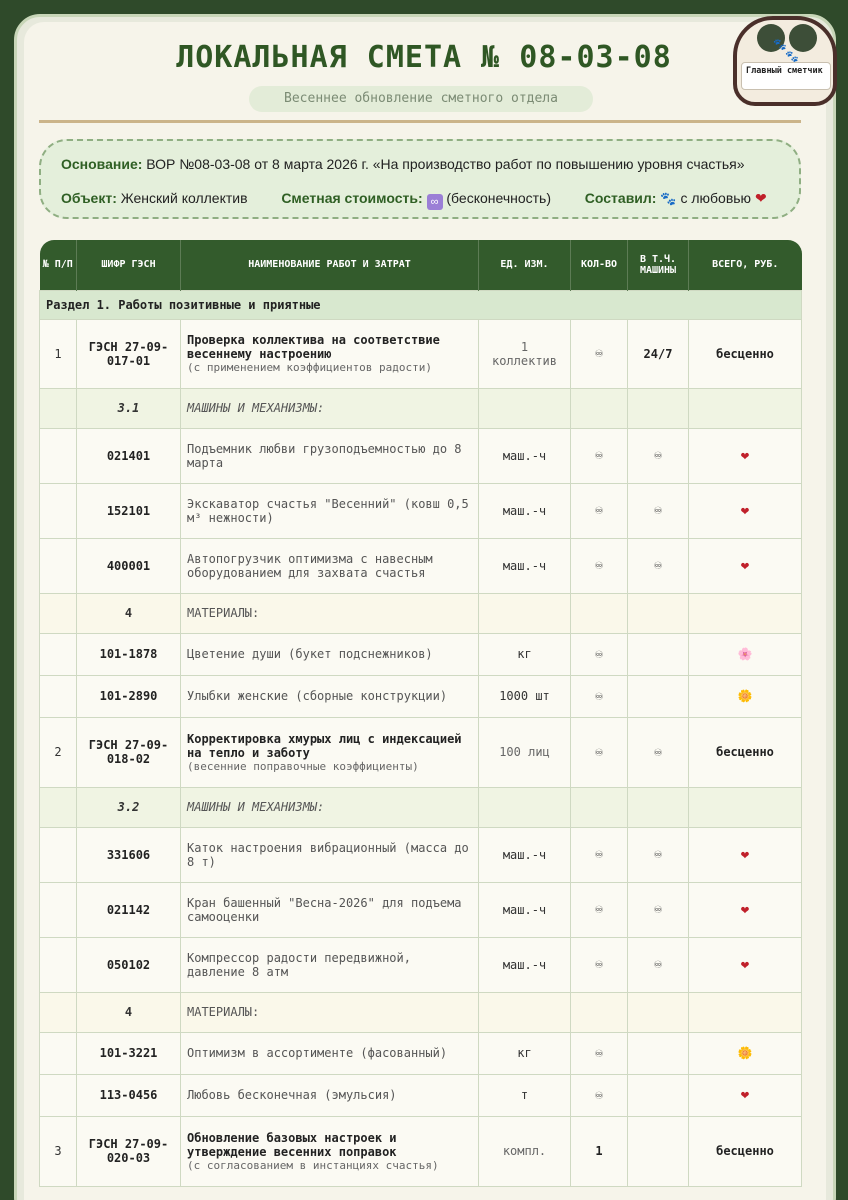 The width and height of the screenshot is (848, 1200). I want to click on group-num: 3.1, so click(128, 408).